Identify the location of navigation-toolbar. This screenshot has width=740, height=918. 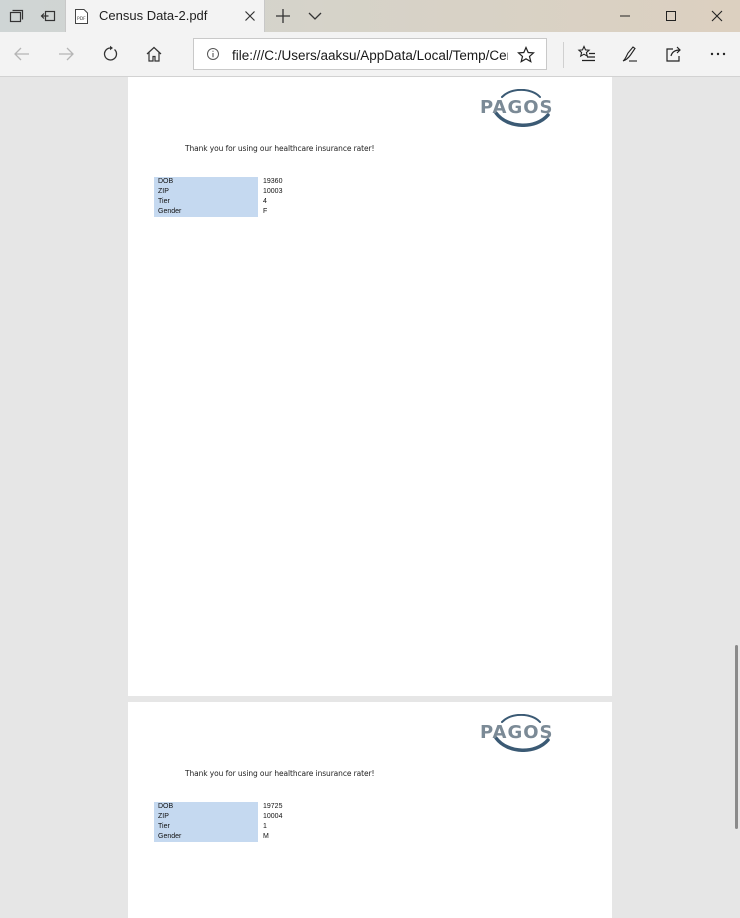
(370, 54).